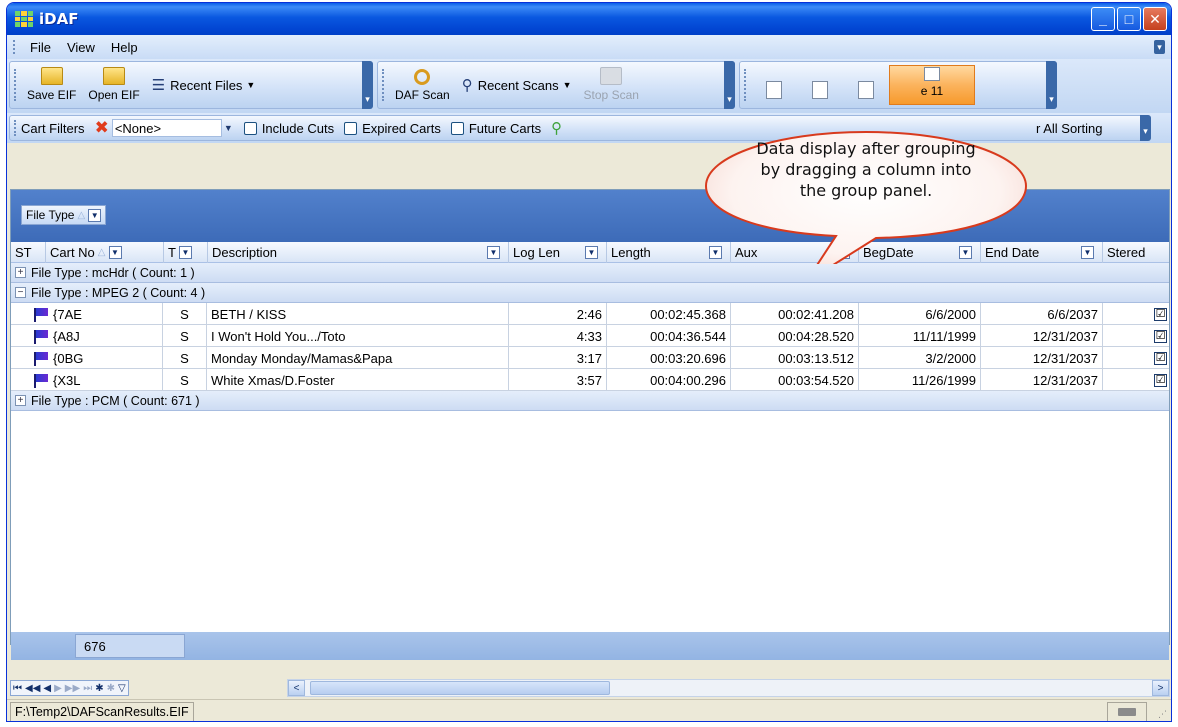  What do you see at coordinates (115, 400) in the screenshot?
I see `group-label: File Type : PCM ( Count: 671 )` at bounding box center [115, 400].